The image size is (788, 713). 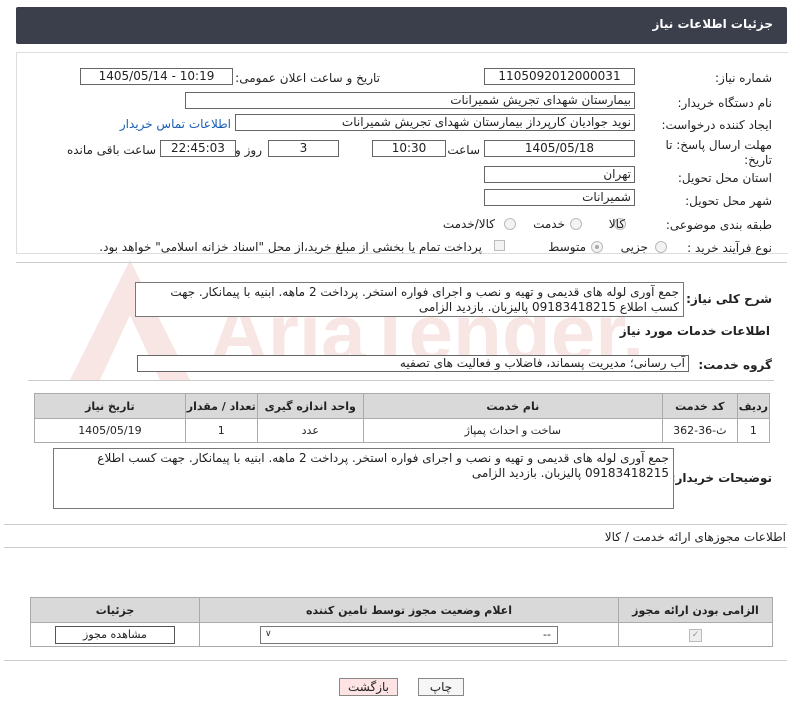 What do you see at coordinates (694, 331) in the screenshot?
I see `services-section-title: اطلاعات خدمات مورد نیاز` at bounding box center [694, 331].